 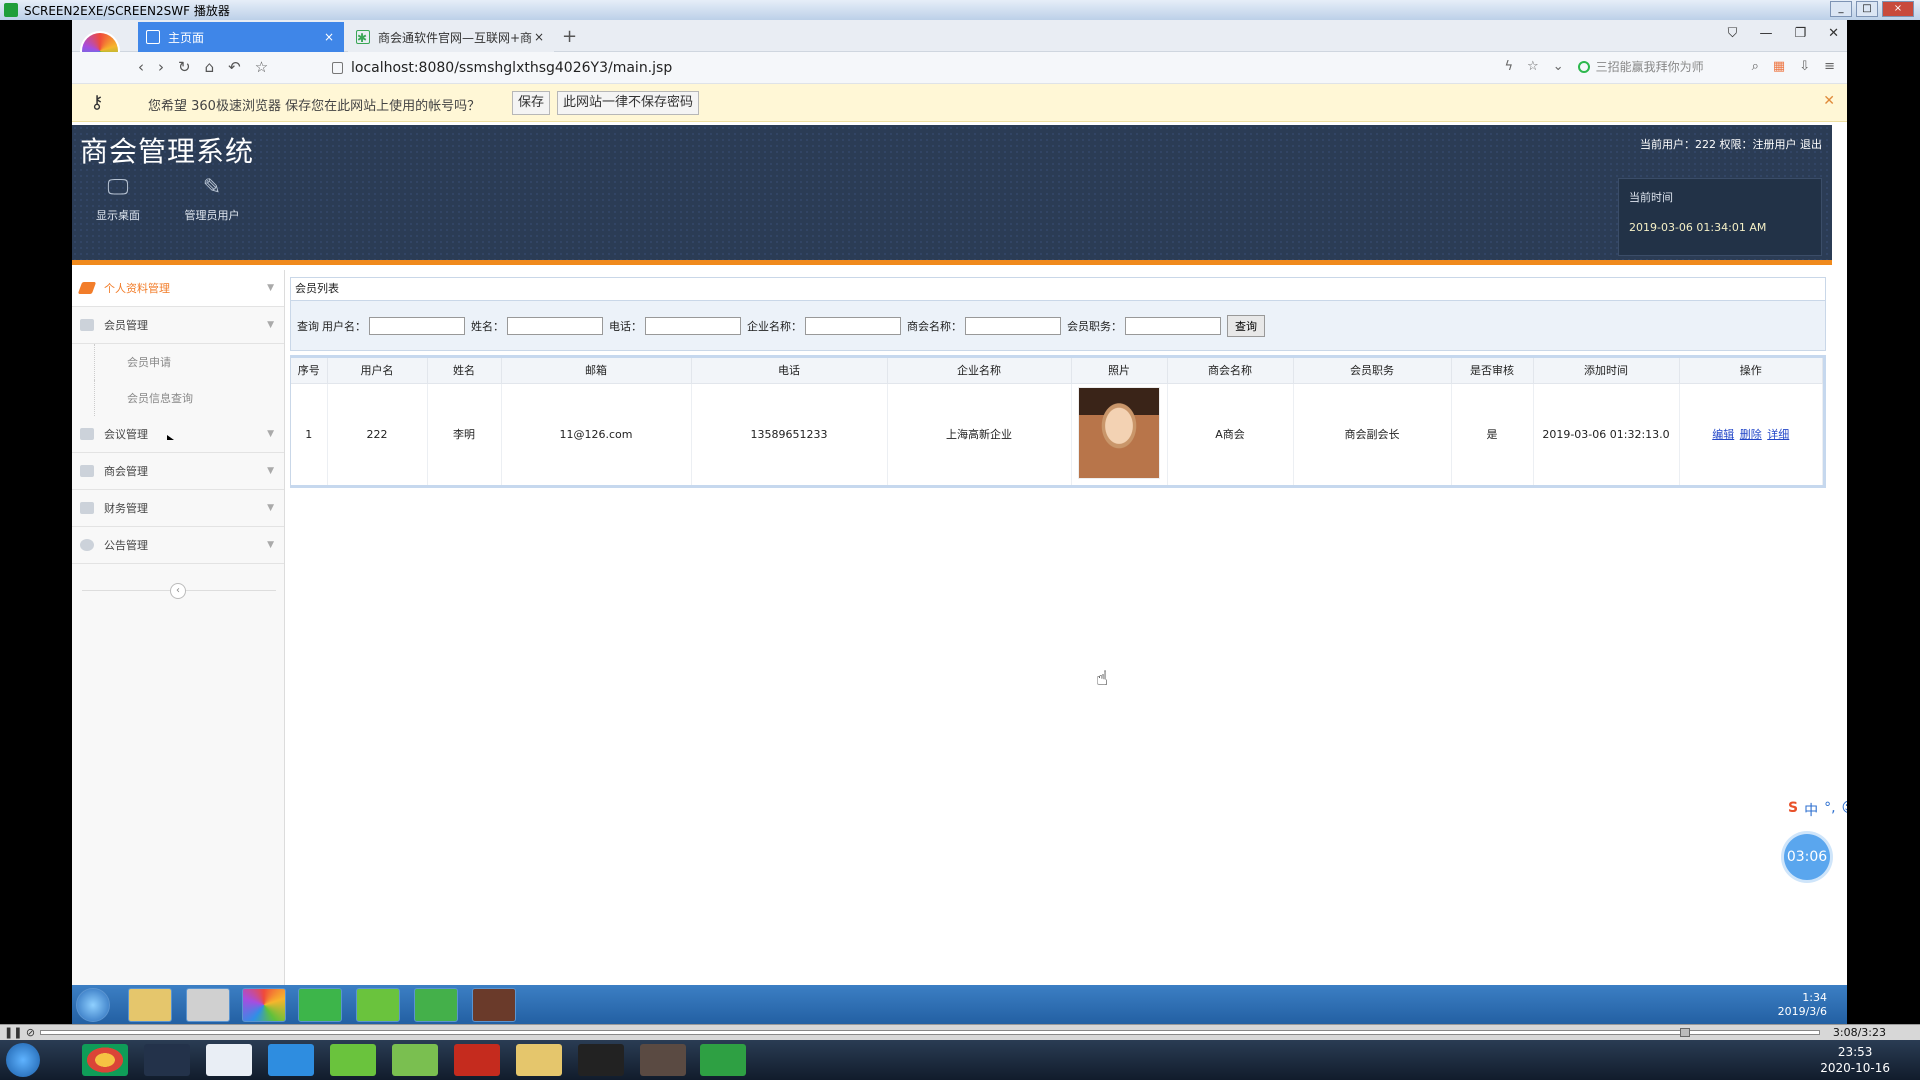 I want to click on seek-track, so click(x=930, y=1032).